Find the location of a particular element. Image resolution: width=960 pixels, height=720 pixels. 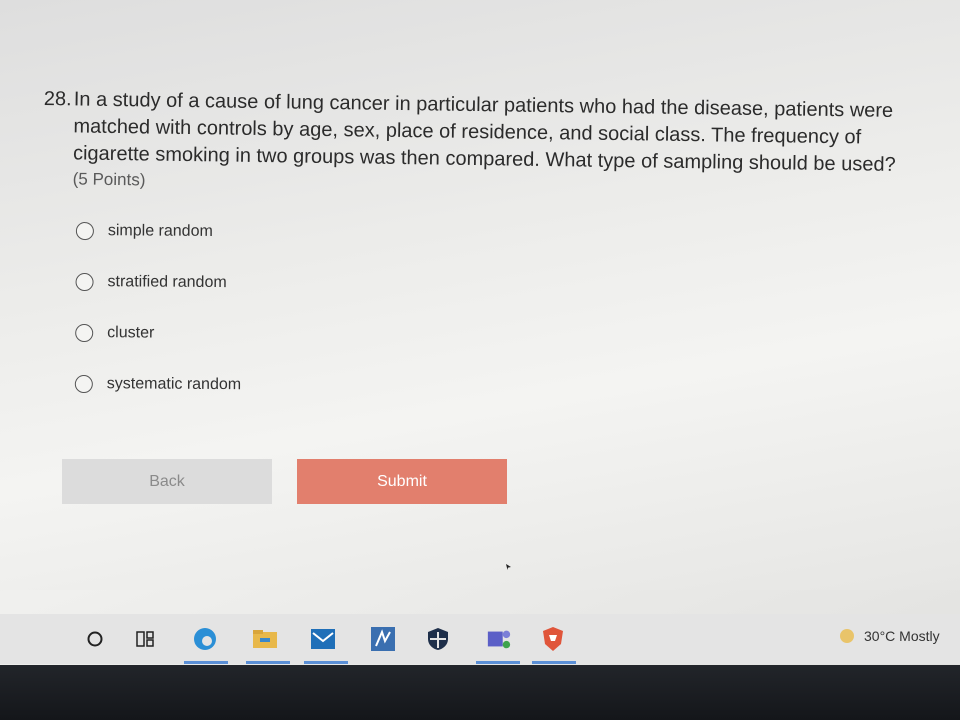

option-systematic-random: systematic random is located at coordinates (274, 385).